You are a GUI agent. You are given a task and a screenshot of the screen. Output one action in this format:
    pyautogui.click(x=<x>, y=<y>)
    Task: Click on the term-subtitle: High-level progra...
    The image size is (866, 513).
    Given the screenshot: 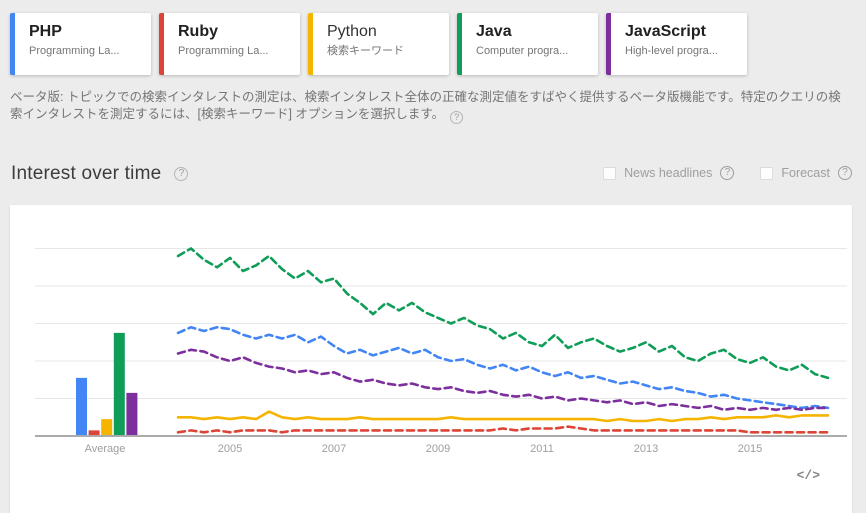 What is the action you would take?
    pyautogui.click(x=671, y=51)
    